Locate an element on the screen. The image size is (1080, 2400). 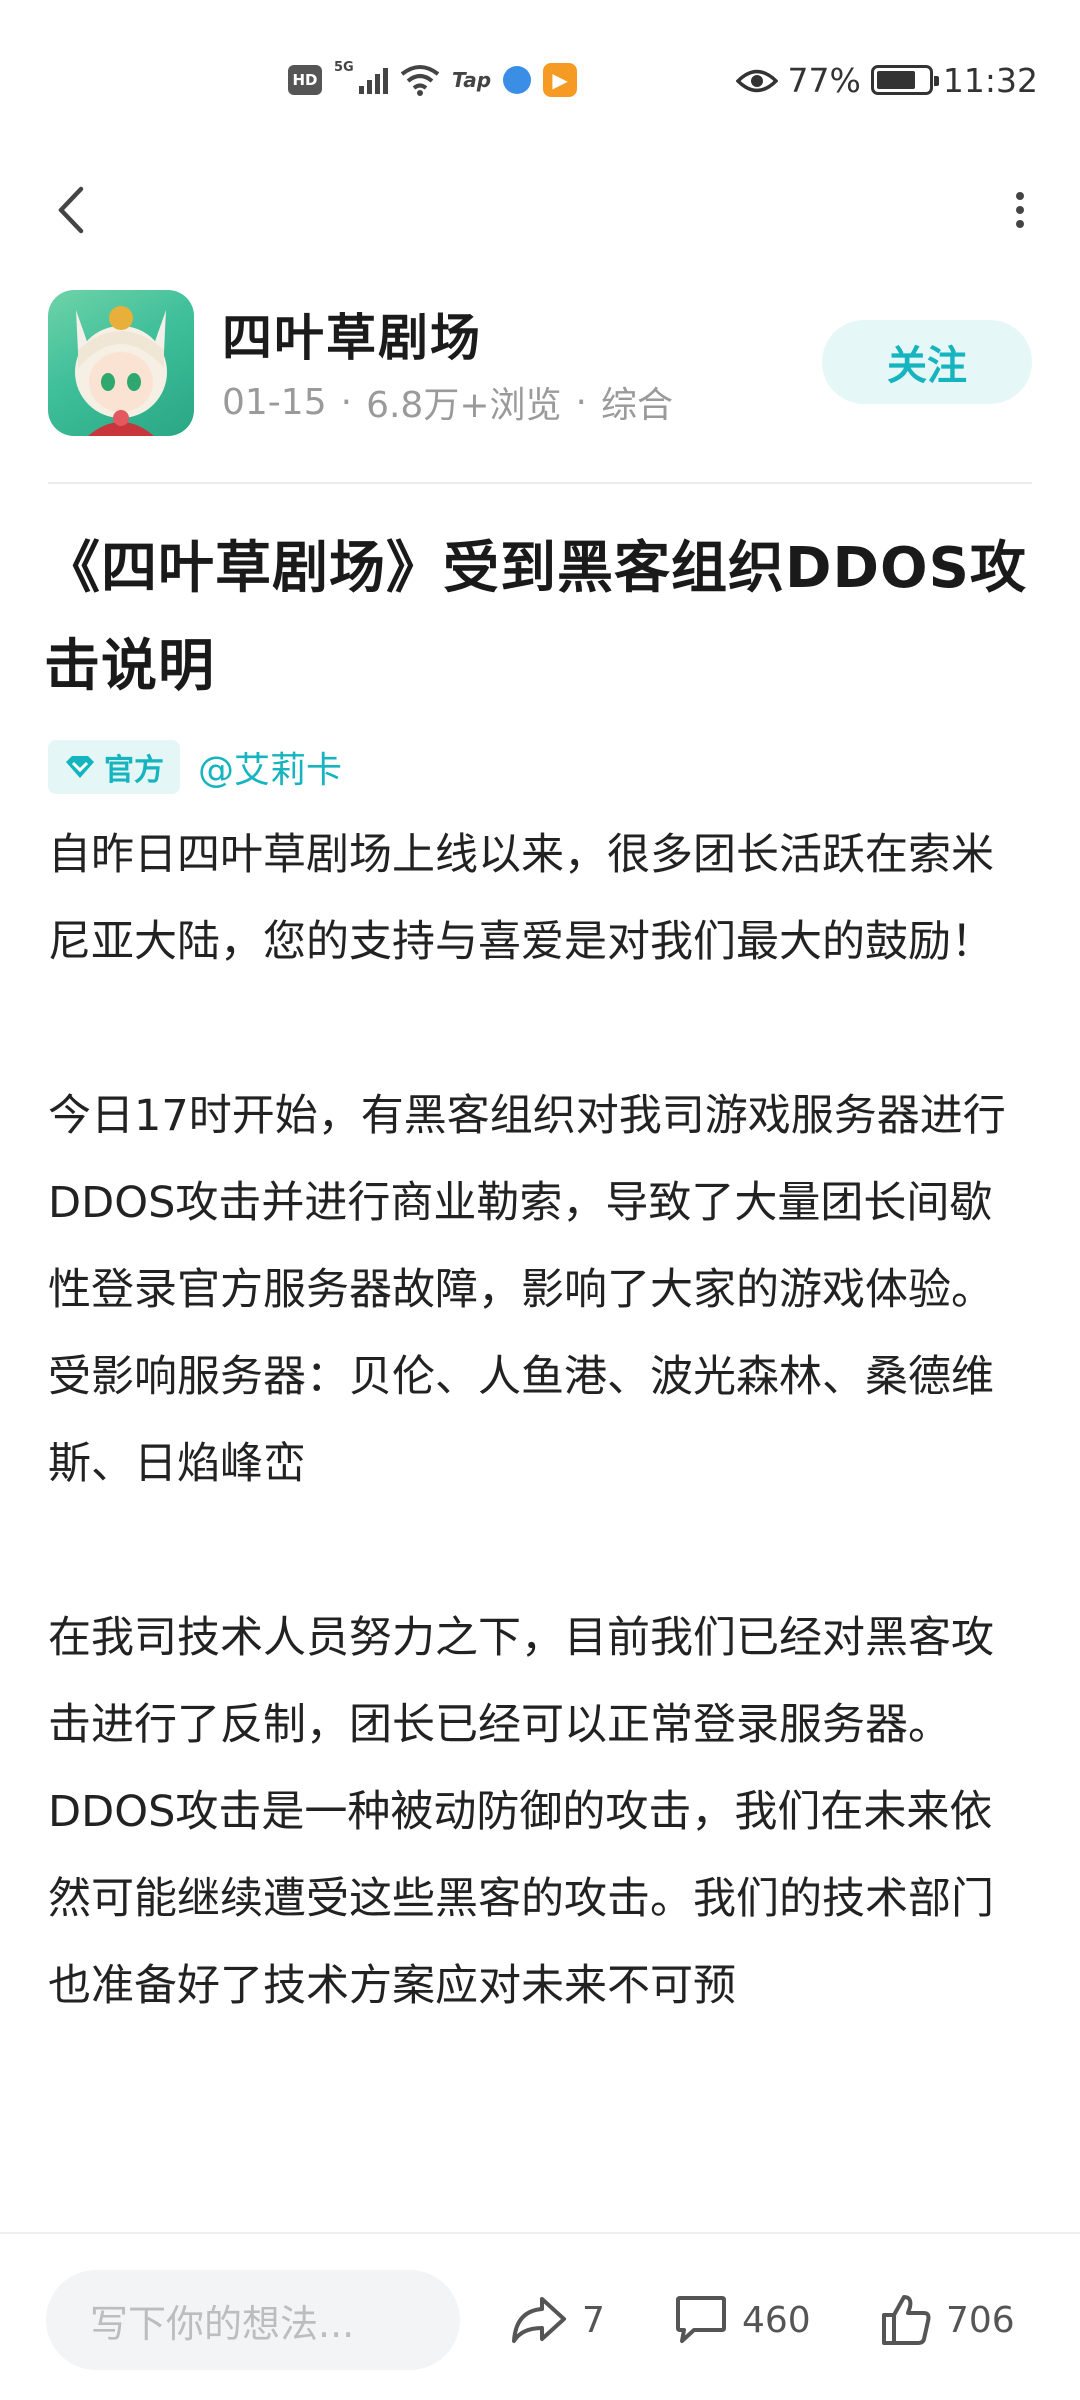
signal-icon: 5G is located at coordinates (361, 80).